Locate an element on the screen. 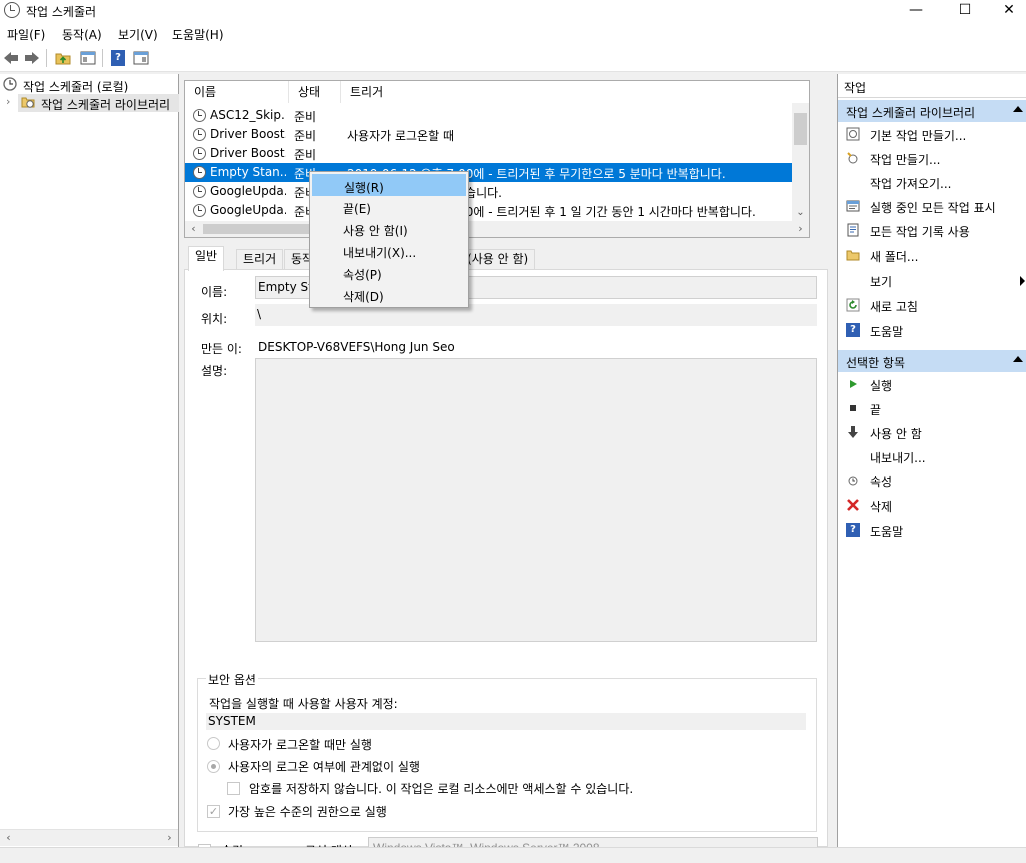 This screenshot has height=863, width=1026. tree-node-root: 작업 스케줄러 (로컬) is located at coordinates (89, 85).